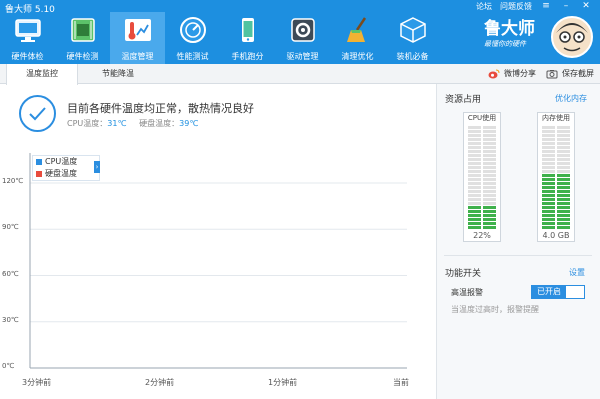 The image size is (600, 399). I want to click on monitor-icon, so click(28, 30).